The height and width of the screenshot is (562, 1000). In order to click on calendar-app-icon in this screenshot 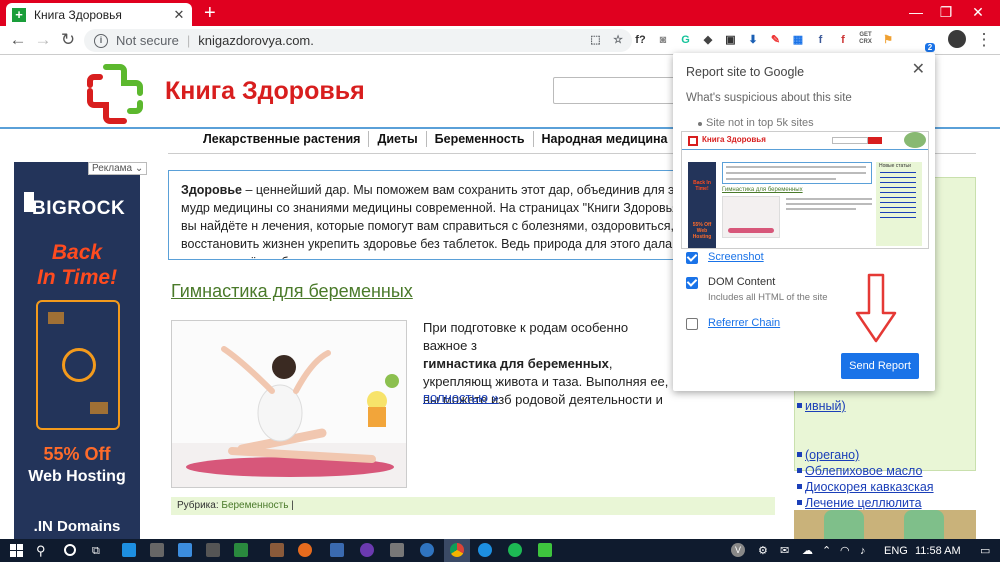, I will do `click(337, 550)`.